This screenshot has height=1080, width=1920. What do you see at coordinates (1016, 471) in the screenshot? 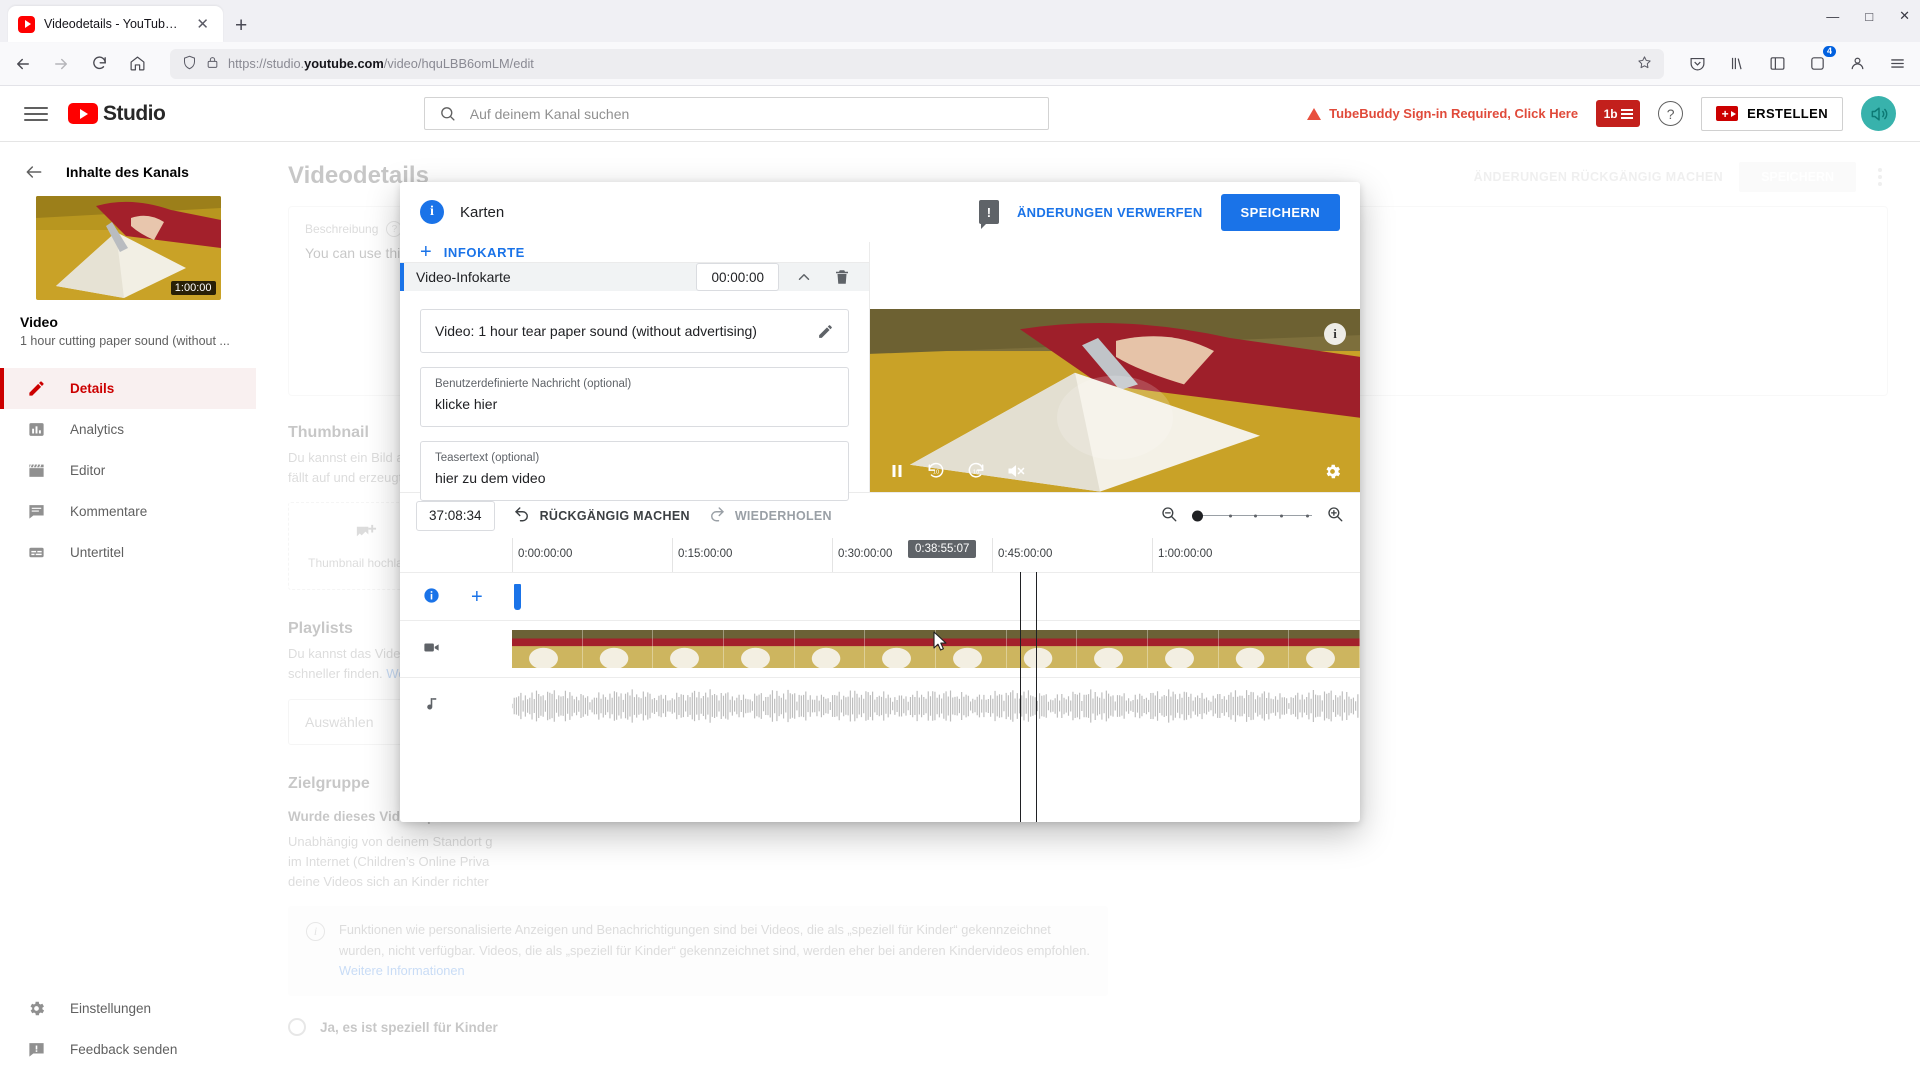
I see `mute-icon` at bounding box center [1016, 471].